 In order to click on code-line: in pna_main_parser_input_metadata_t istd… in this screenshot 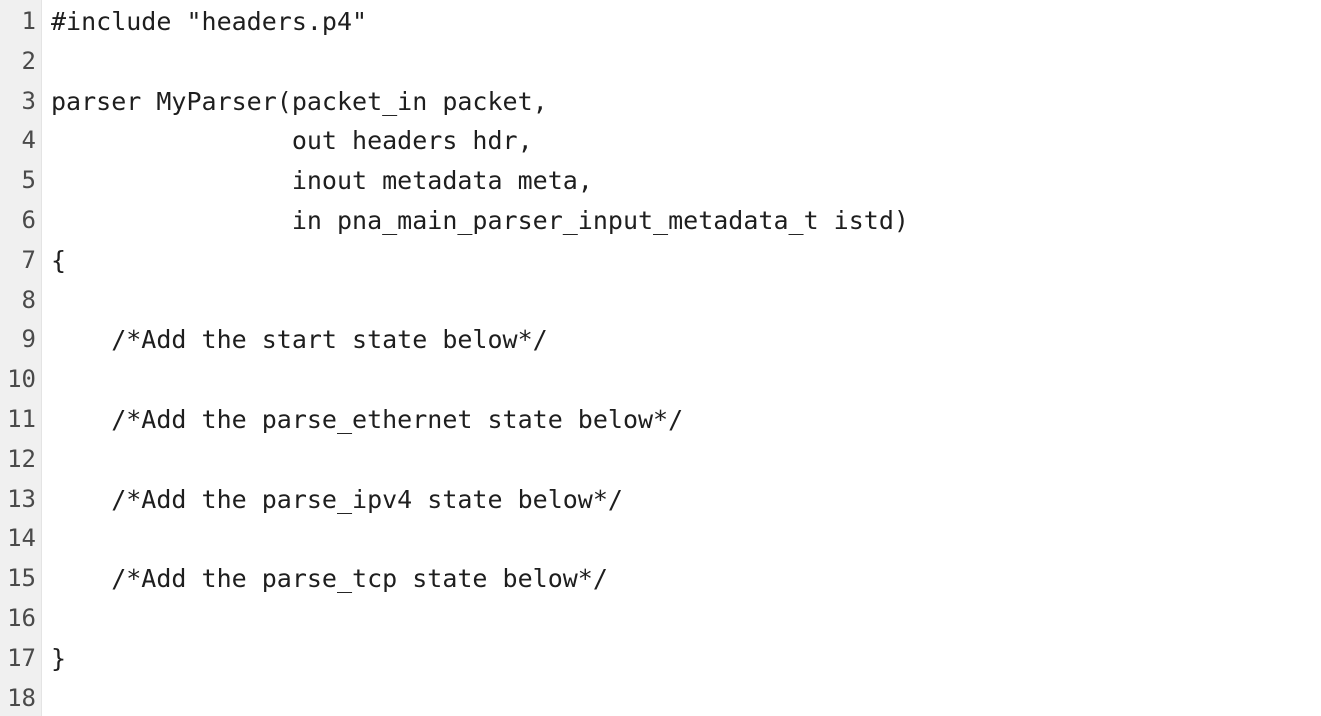, I will do `click(686, 221)`.